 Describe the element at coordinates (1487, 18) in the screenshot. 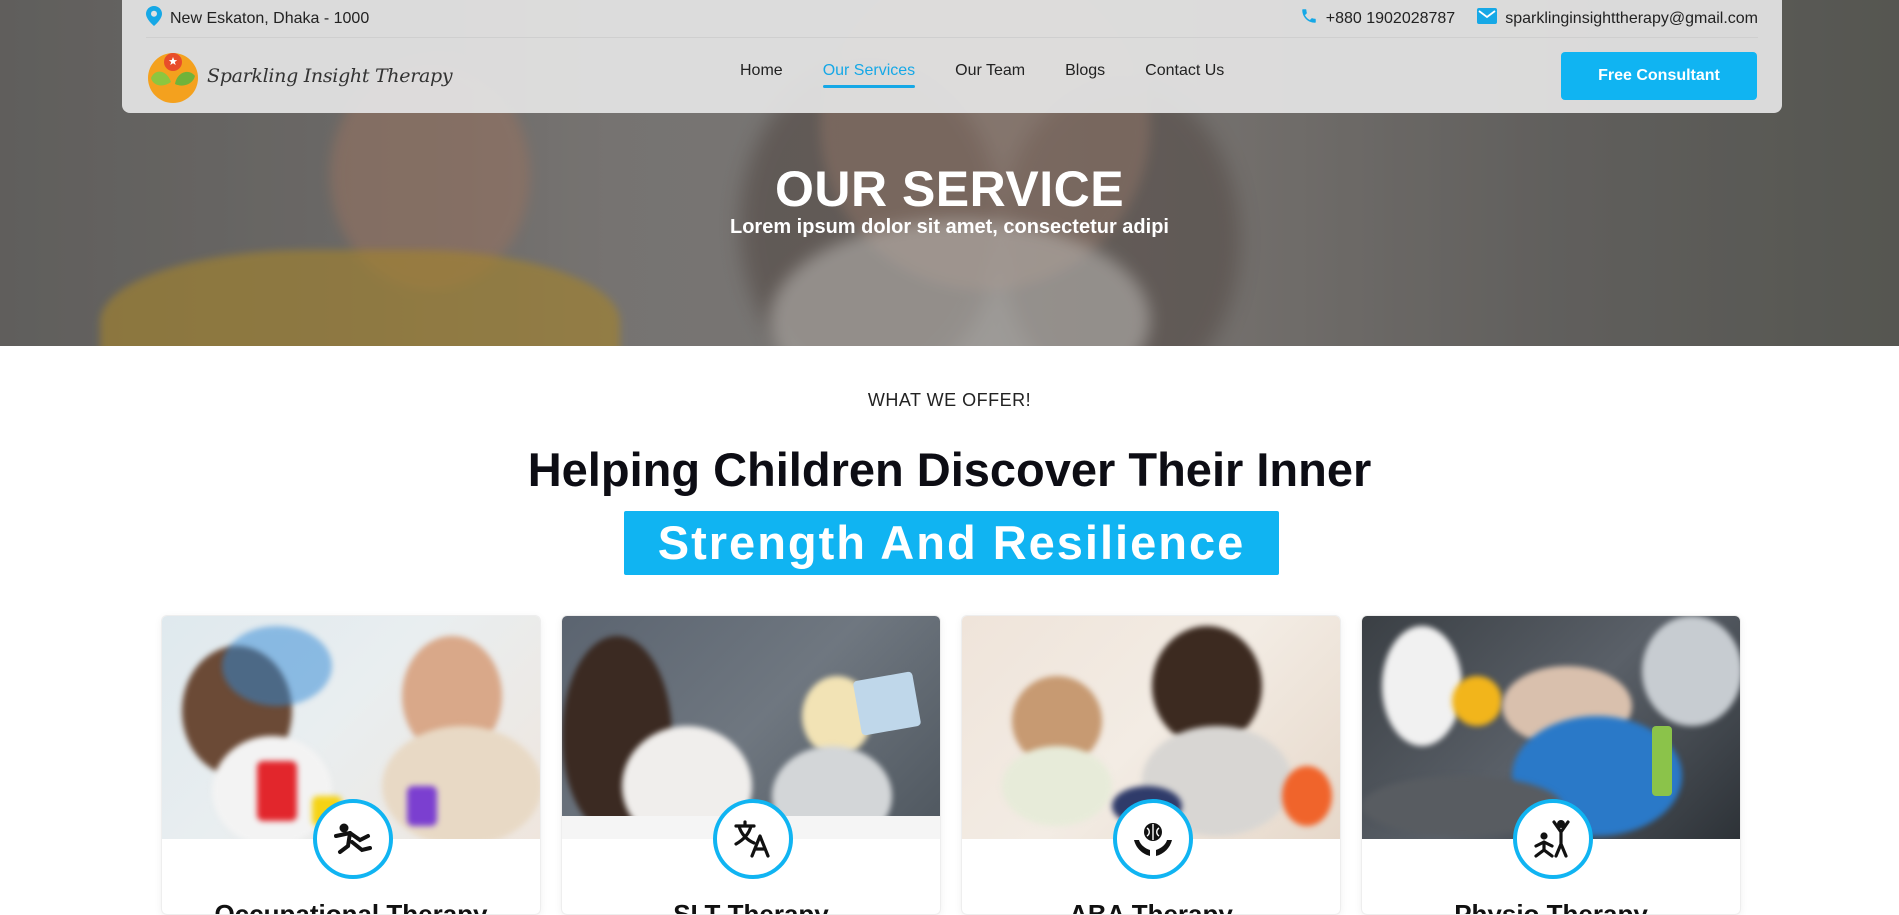

I see `mail-icon` at that location.